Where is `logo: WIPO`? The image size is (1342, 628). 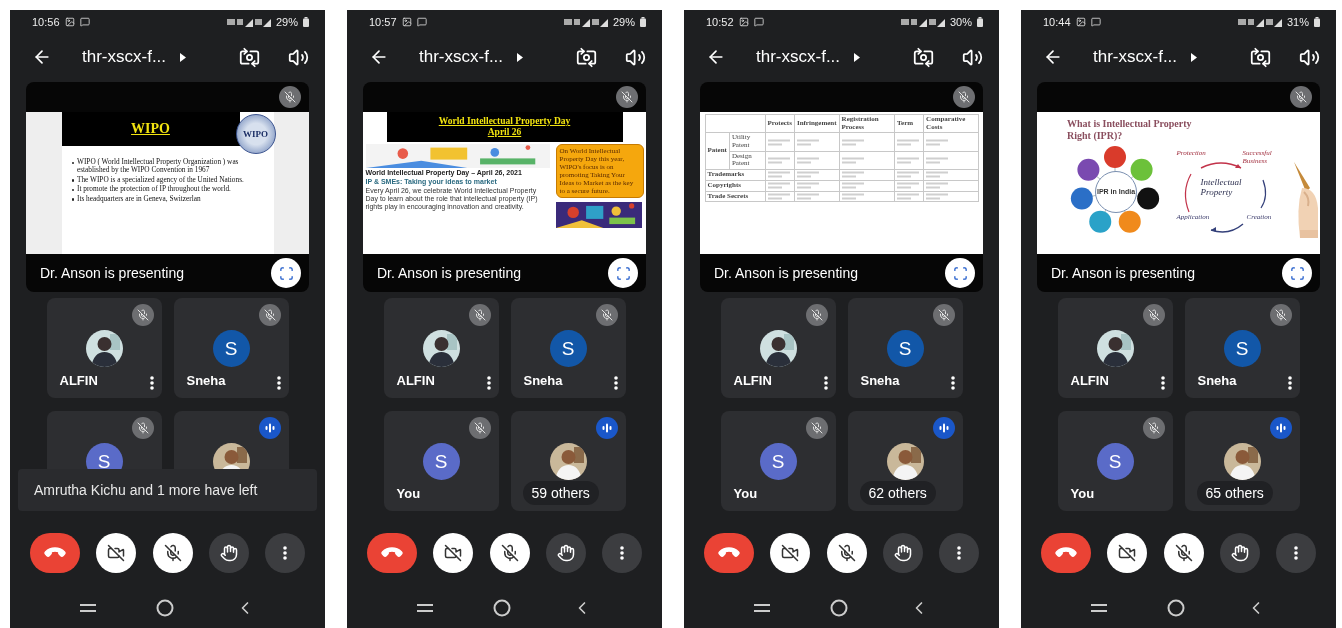 logo: WIPO is located at coordinates (255, 134).